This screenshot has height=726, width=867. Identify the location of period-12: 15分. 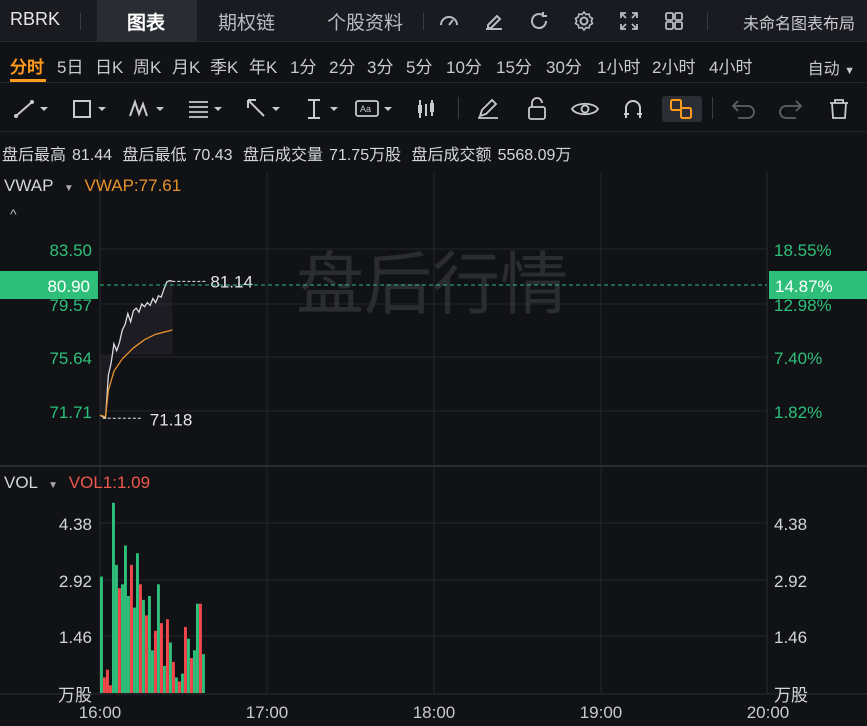
(514, 65).